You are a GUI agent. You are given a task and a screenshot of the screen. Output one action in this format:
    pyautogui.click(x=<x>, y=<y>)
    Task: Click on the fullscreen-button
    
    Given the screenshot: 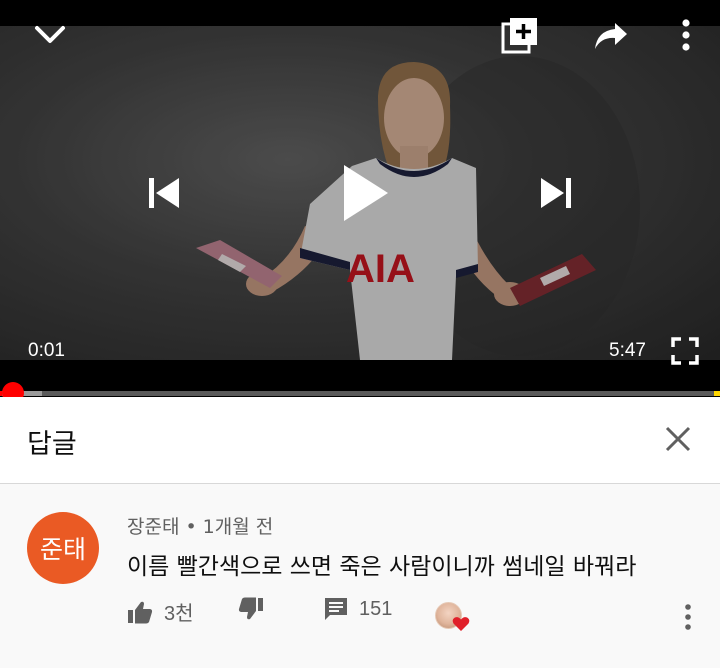 What is the action you would take?
    pyautogui.click(x=685, y=351)
    